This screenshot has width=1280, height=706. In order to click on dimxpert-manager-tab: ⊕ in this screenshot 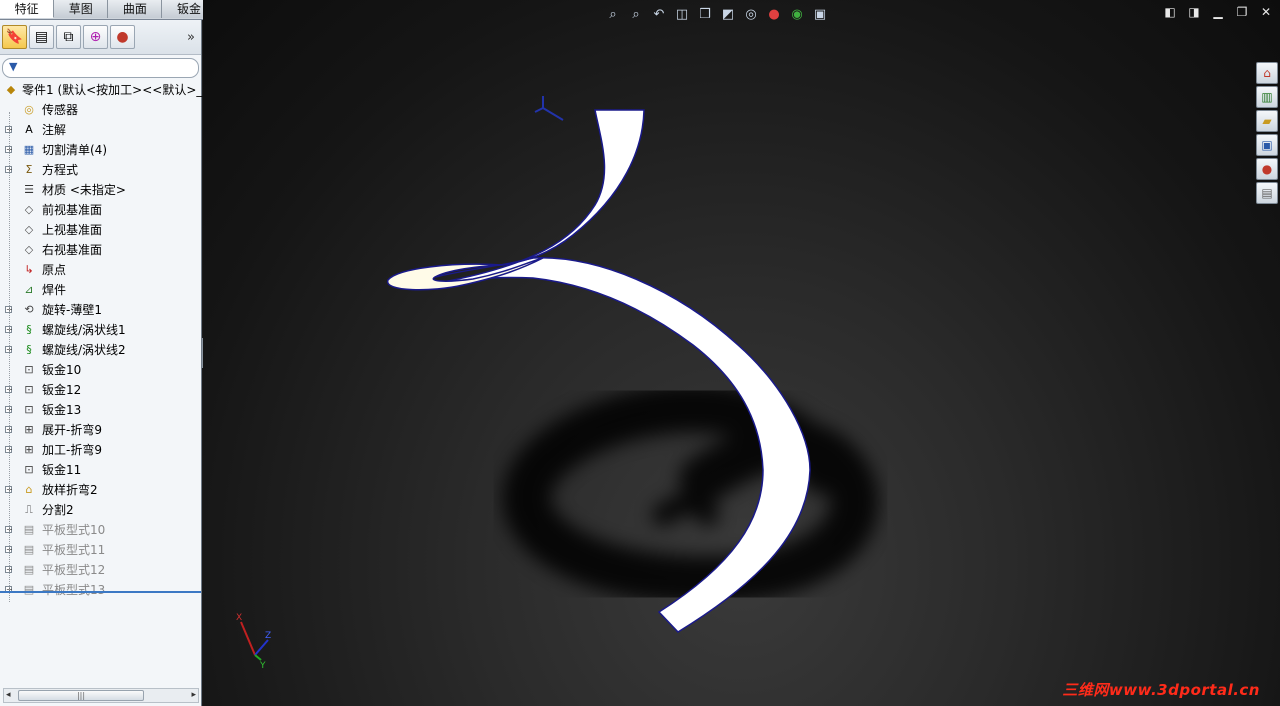, I will do `click(95, 37)`.